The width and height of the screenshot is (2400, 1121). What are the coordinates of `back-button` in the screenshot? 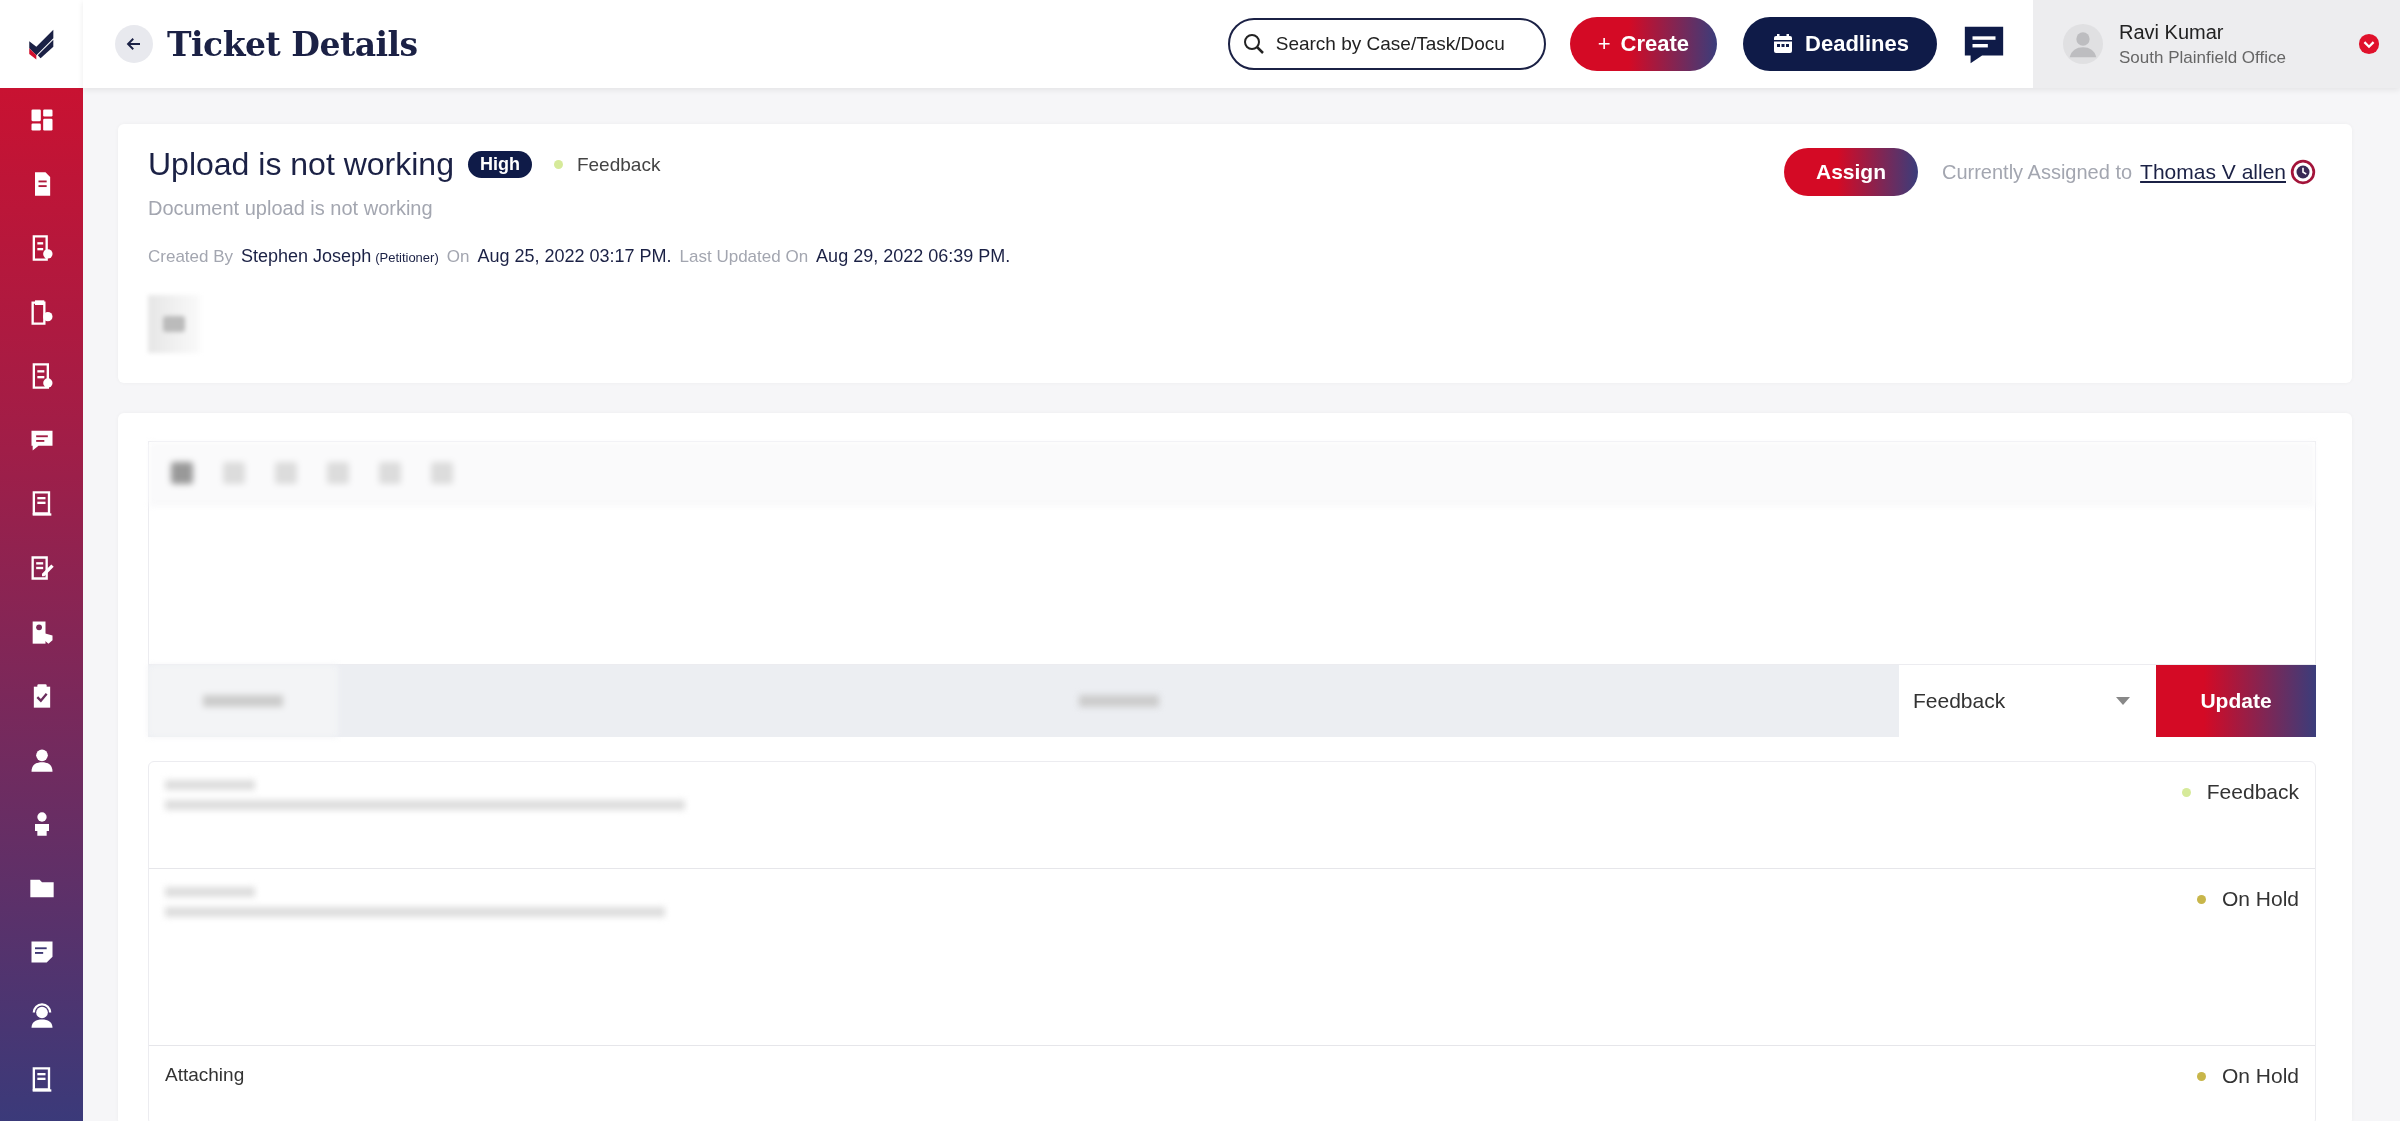 It's located at (134, 44).